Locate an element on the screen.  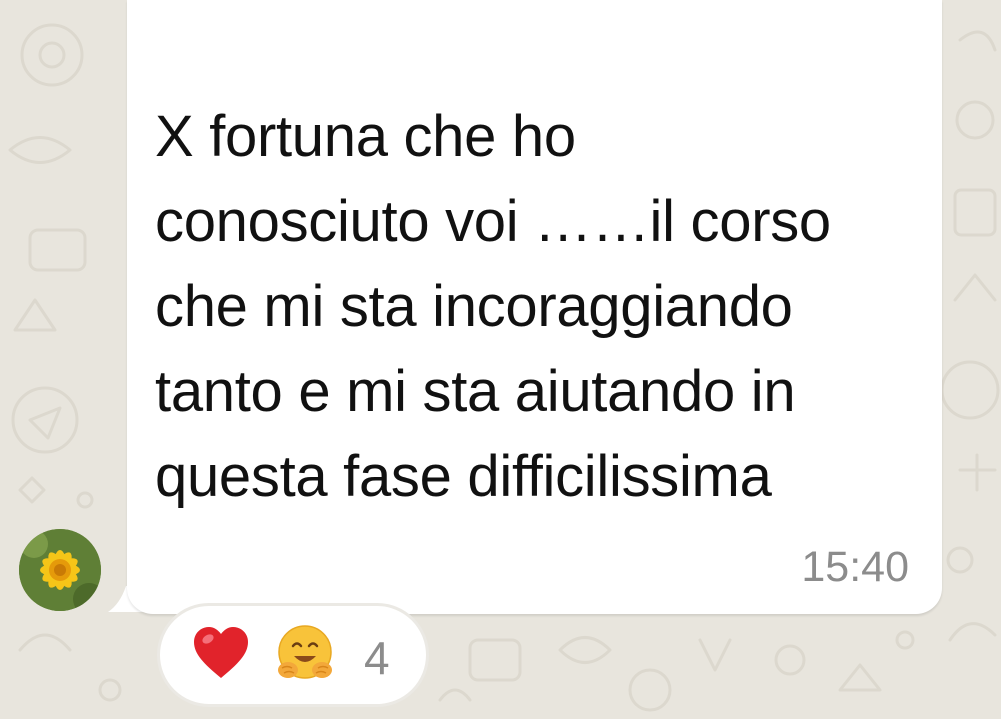
message-line: X fortuna che ho is located at coordinates (365, 136).